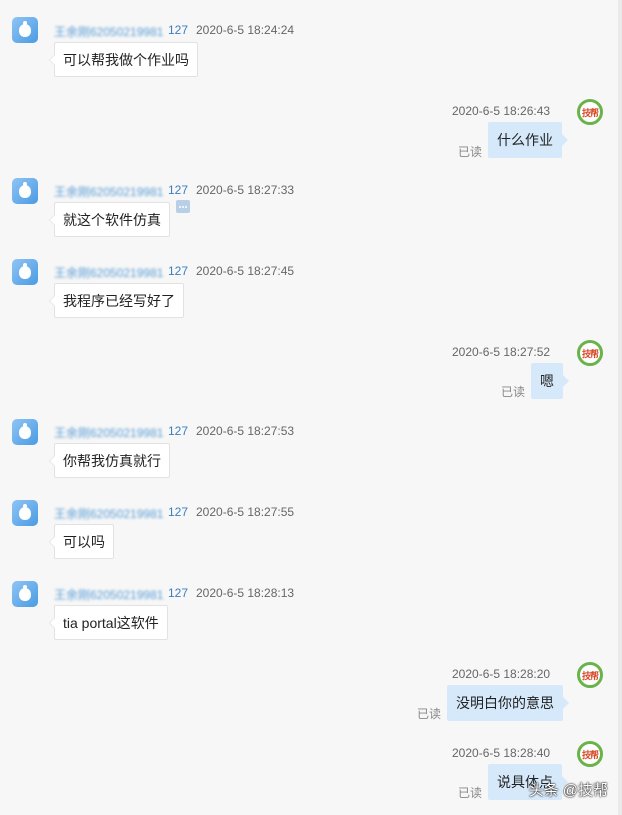 Image resolution: width=622 pixels, height=815 pixels. Describe the element at coordinates (568, 790) in the screenshot. I see `watermark: 头条 @技帮` at that location.